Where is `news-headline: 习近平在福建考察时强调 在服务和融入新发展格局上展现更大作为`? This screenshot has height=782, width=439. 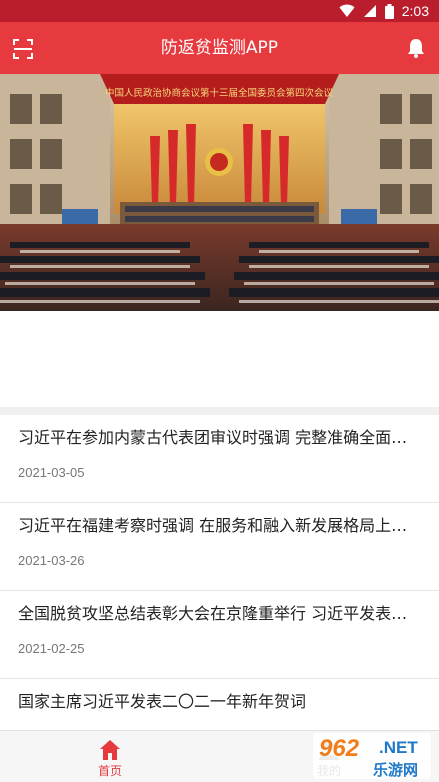
news-headline: 习近平在福建考察时强调 在服务和融入新发展格局上展现更大作为 is located at coordinates (220, 525).